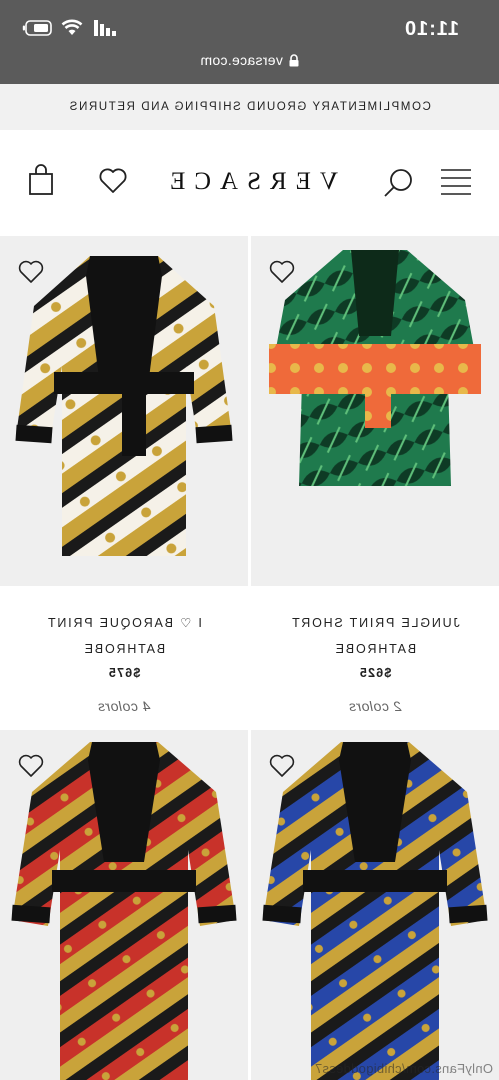 The width and height of the screenshot is (499, 1080). Describe the element at coordinates (249, 42) in the screenshot. I see `browser-top-bar: 11:10 versace.com` at that location.